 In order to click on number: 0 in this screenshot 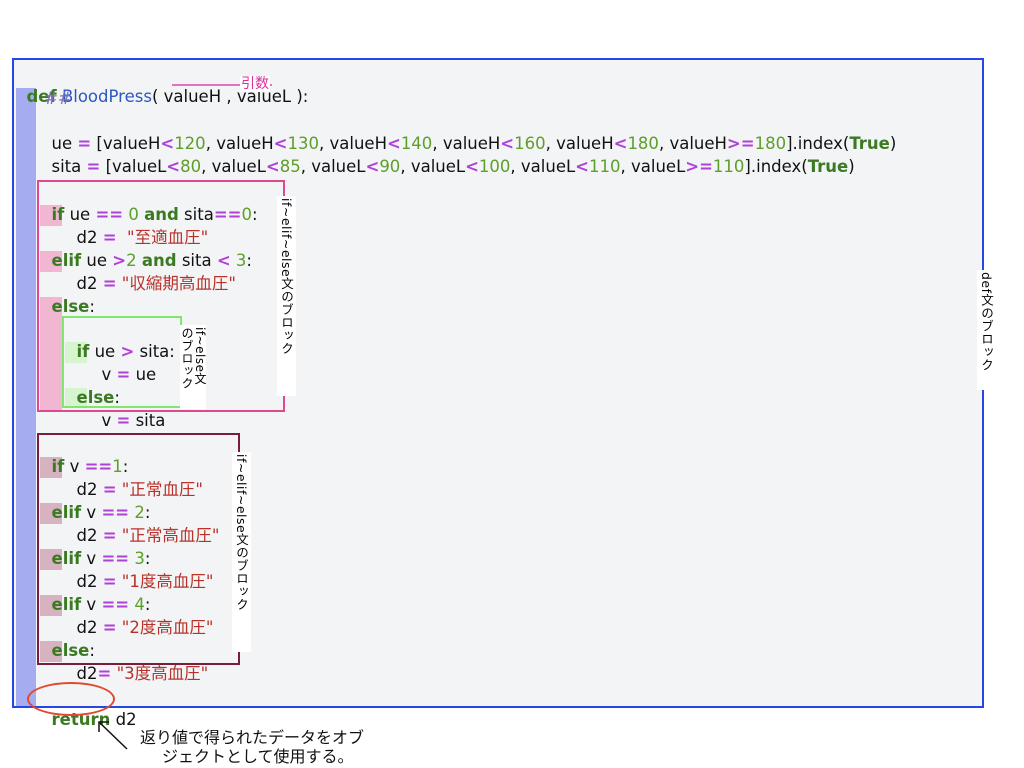, I will do `click(246, 214)`.